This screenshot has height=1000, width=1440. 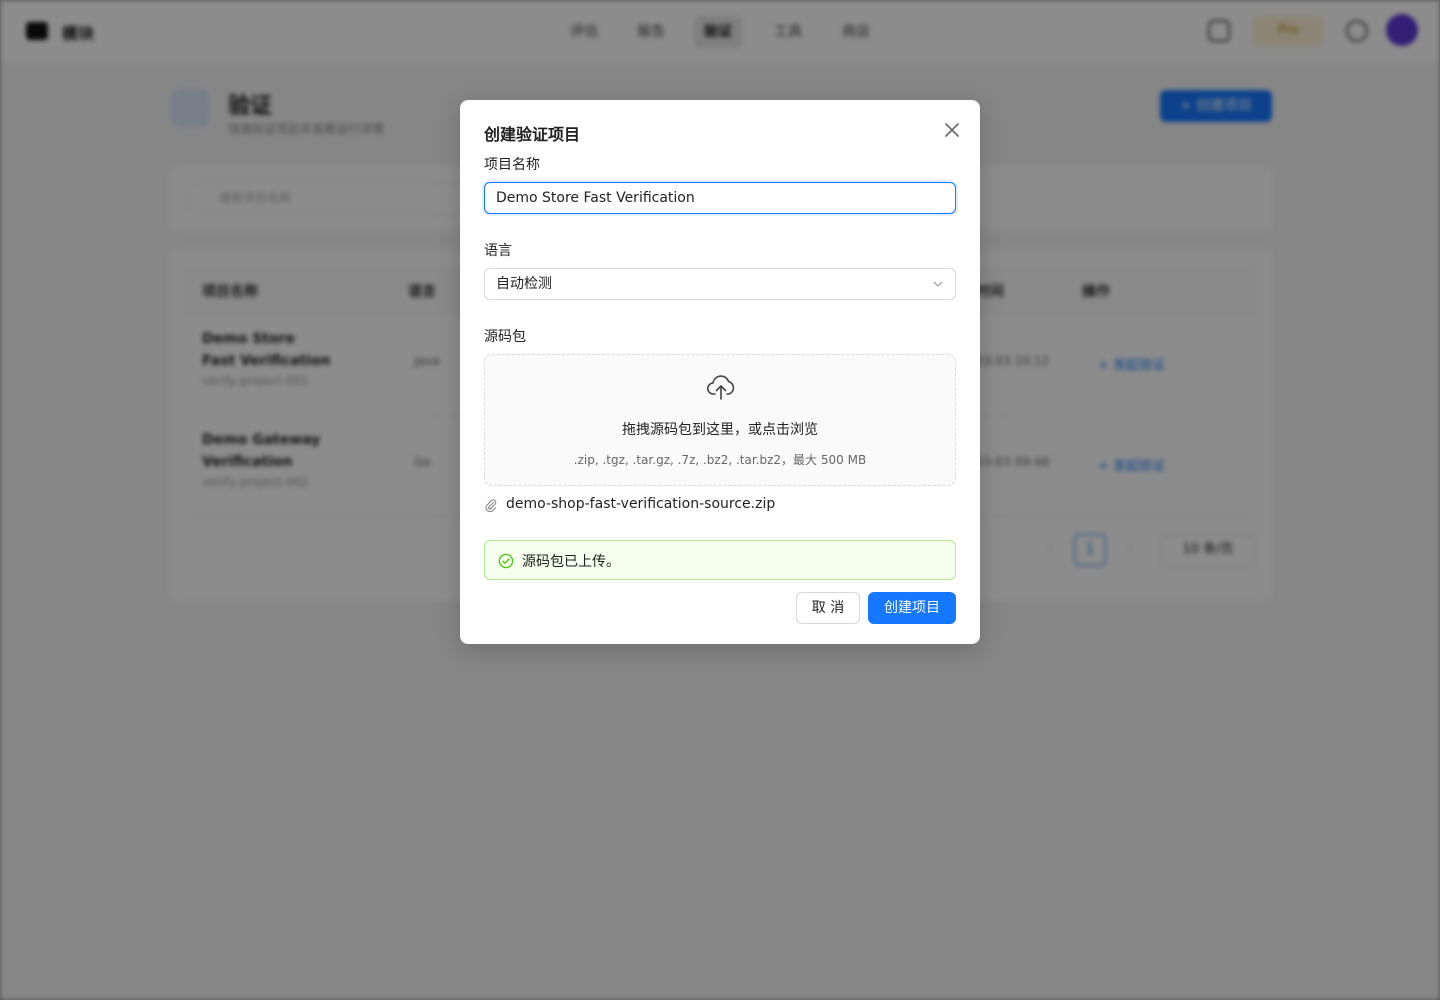 I want to click on check-circle-icon, so click(x=506, y=561).